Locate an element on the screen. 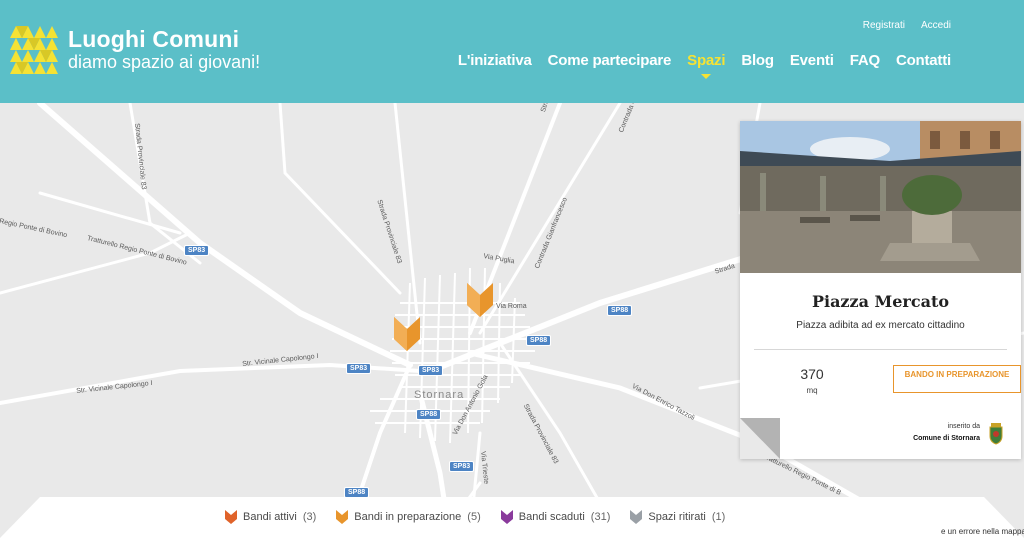 This screenshot has width=1024, height=538. report-map-error-link: e un errore nella mappa is located at coordinates (982, 531).